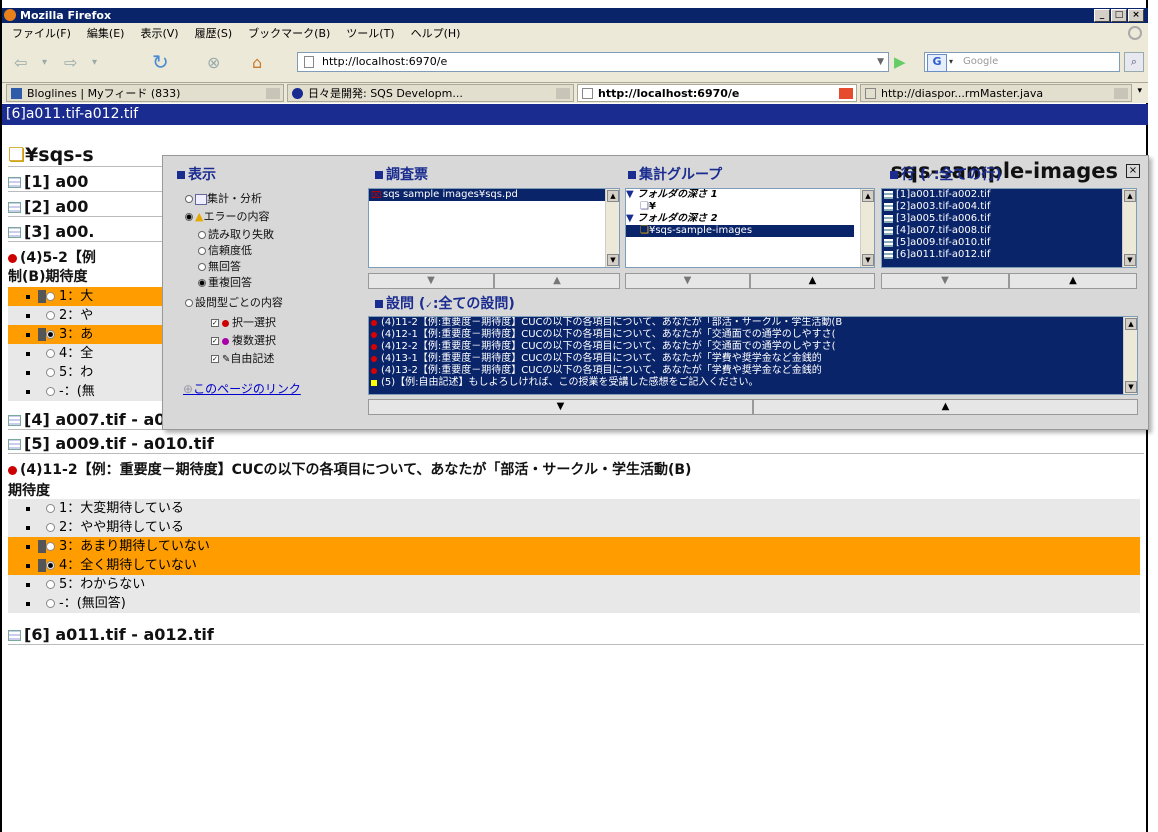 This screenshot has height=832, width=1158. Describe the element at coordinates (145, 93) in the screenshot. I see `tab-bloglines: Bloglines | Myフィード (833)` at that location.